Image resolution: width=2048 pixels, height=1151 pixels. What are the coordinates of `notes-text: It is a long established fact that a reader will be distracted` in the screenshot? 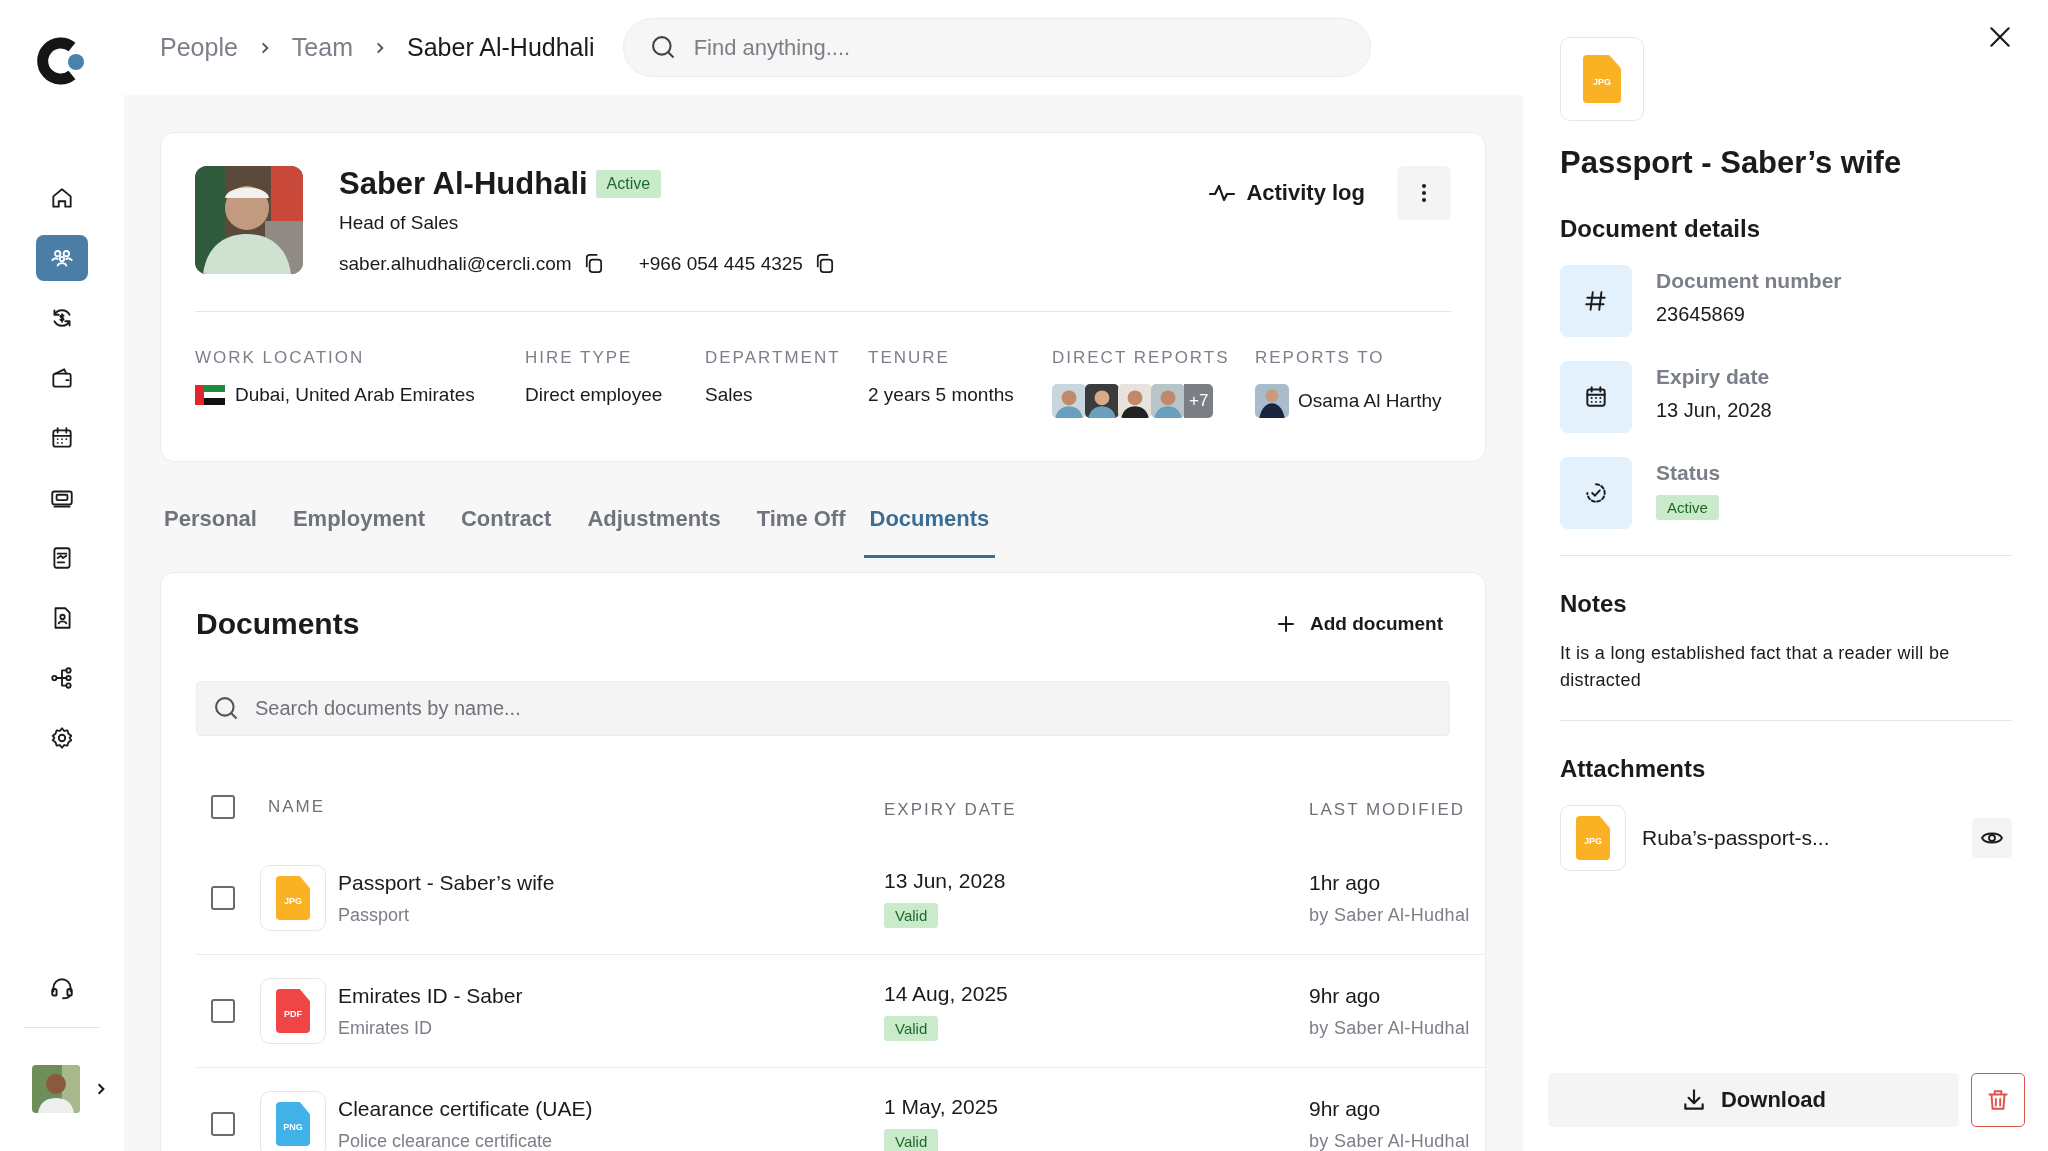 It's located at (1755, 667).